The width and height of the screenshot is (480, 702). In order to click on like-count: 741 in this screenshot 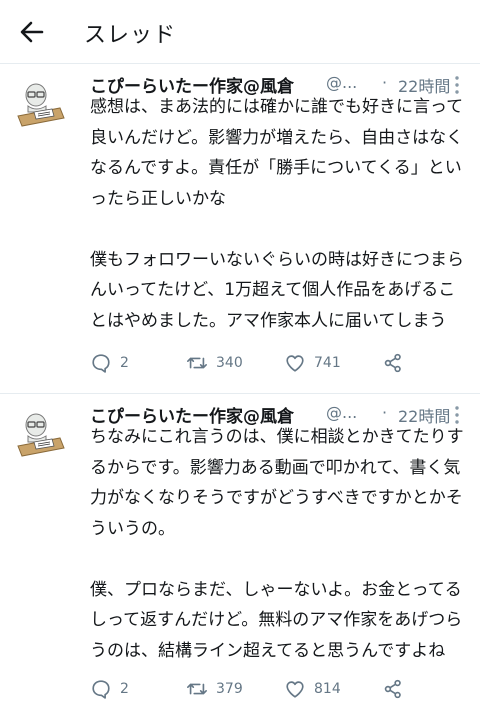, I will do `click(327, 363)`.